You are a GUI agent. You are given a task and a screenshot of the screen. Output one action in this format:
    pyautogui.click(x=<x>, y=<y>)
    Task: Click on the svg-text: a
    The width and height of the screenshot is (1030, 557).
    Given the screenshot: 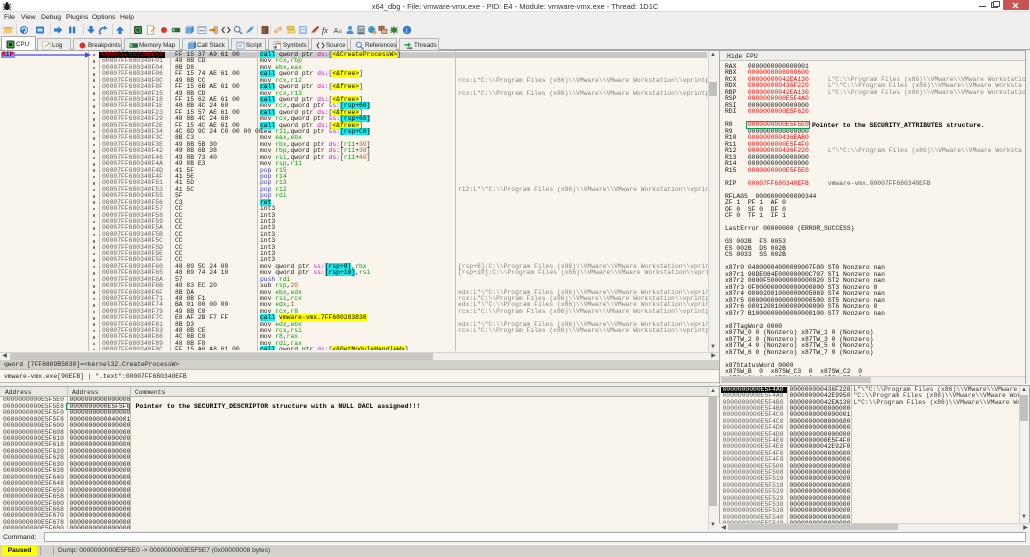 What is the action you would take?
    pyautogui.click(x=340, y=32)
    